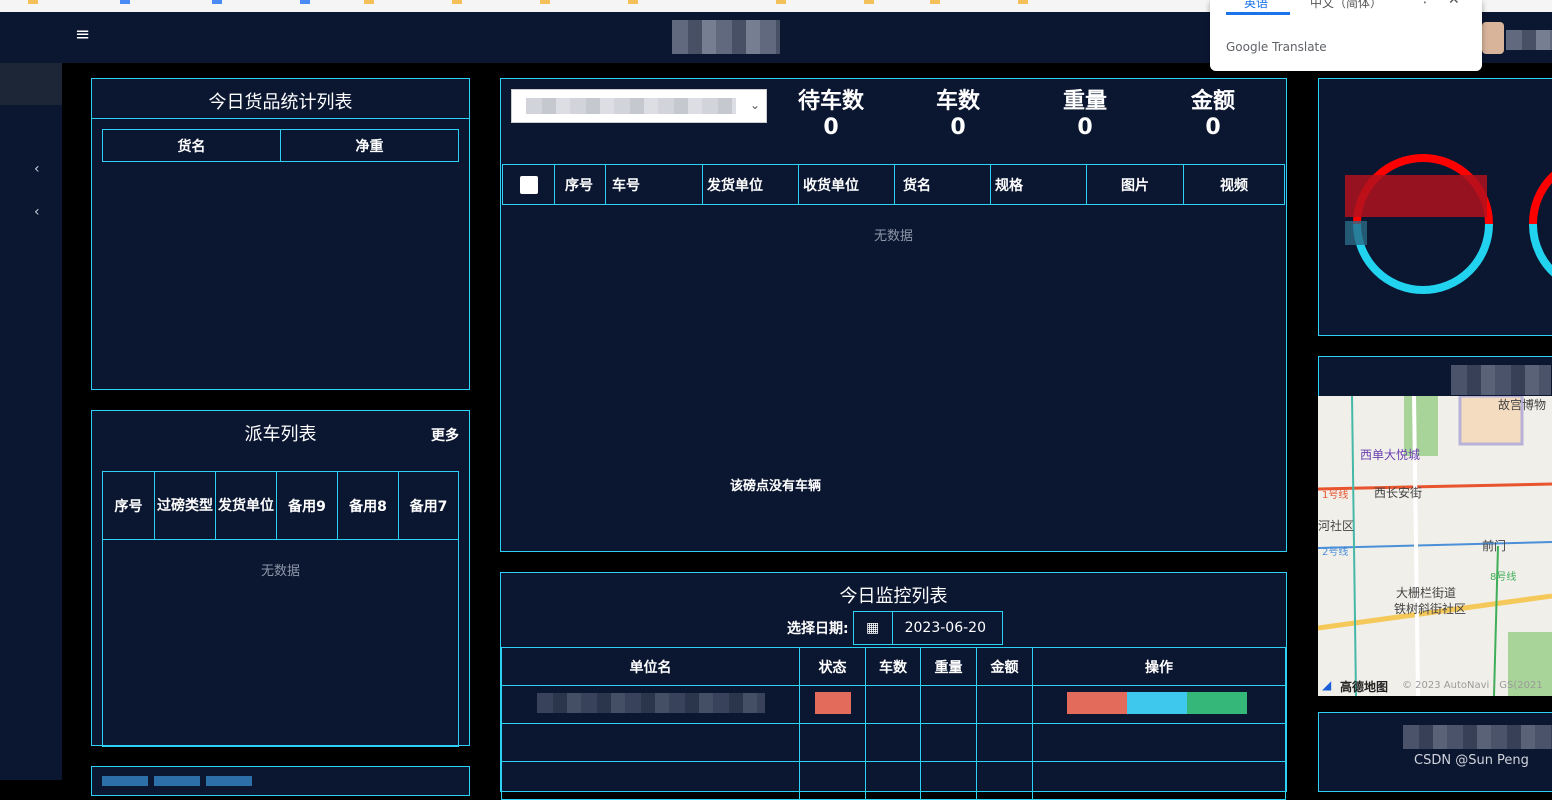  Describe the element at coordinates (1346, 5) in the screenshot. I see `translate-tab-chinese: 中文（简体）` at that location.